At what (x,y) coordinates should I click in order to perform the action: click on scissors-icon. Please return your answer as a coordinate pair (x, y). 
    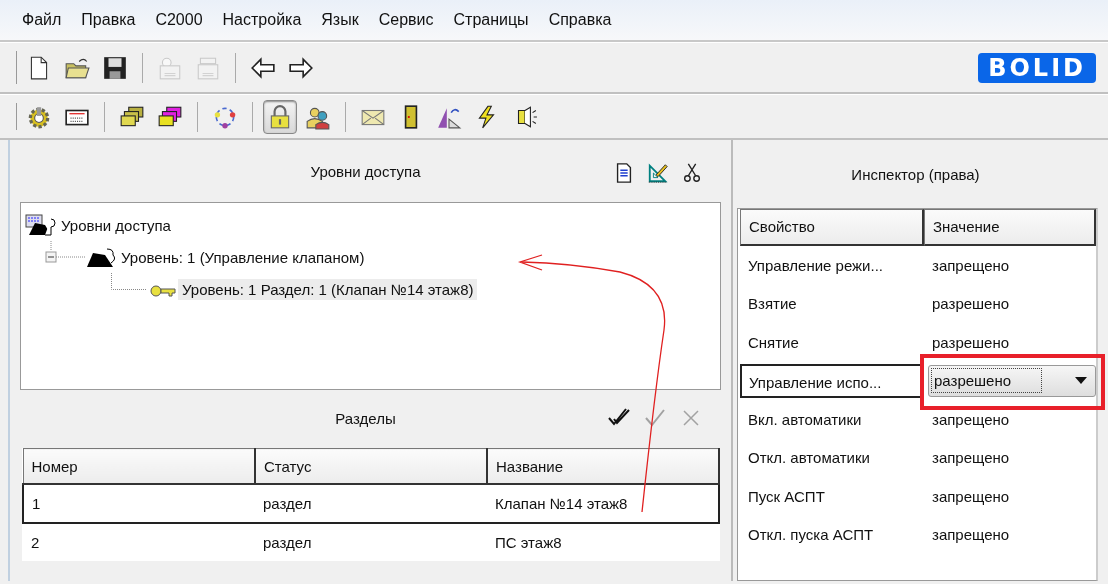
    Looking at the image, I should click on (692, 173).